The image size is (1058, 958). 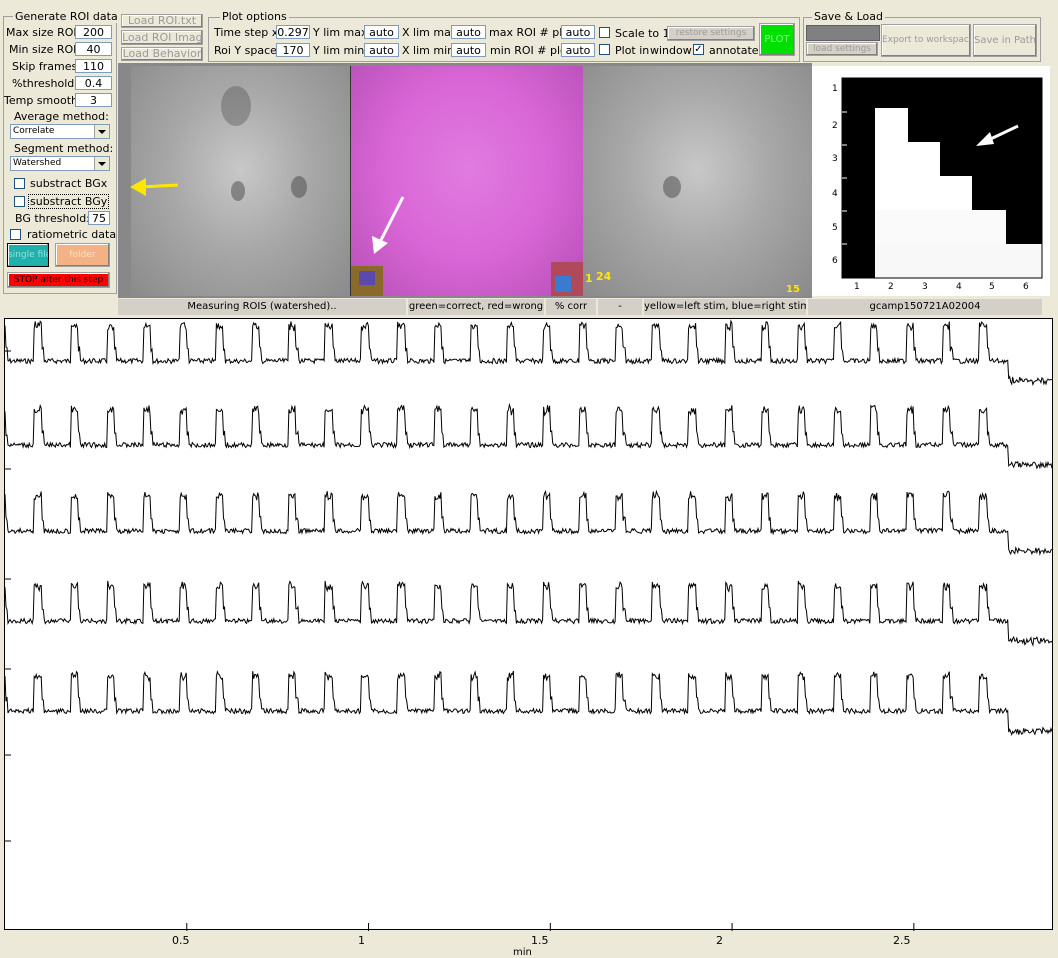 What do you see at coordinates (540, 940) in the screenshot?
I see `x-tick-label-3: 1.5` at bounding box center [540, 940].